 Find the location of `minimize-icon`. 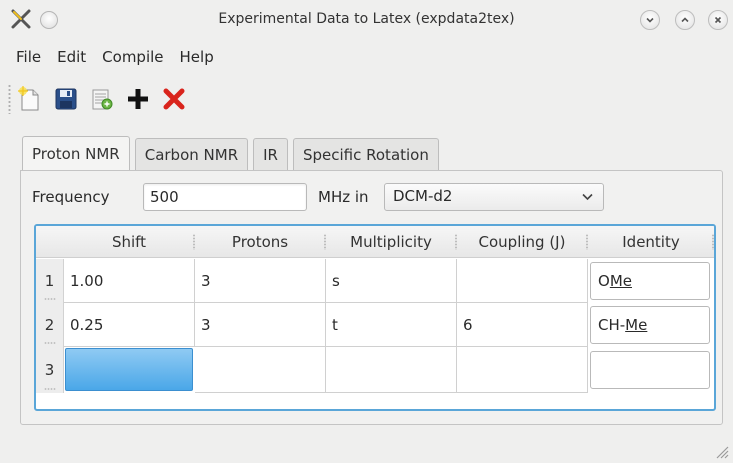

minimize-icon is located at coordinates (650, 20).